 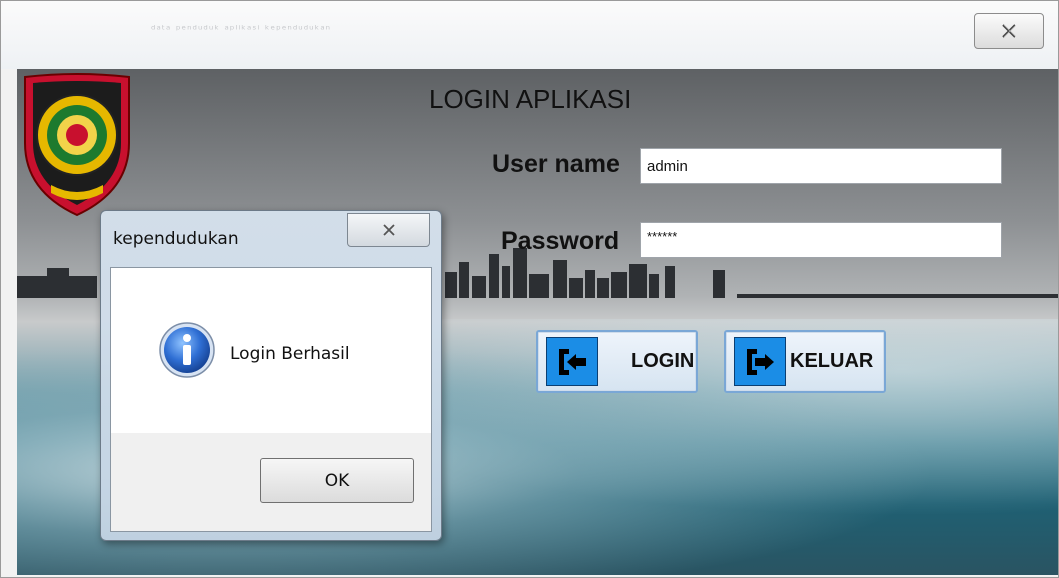 What do you see at coordinates (560, 241) in the screenshot?
I see `password-label: Password` at bounding box center [560, 241].